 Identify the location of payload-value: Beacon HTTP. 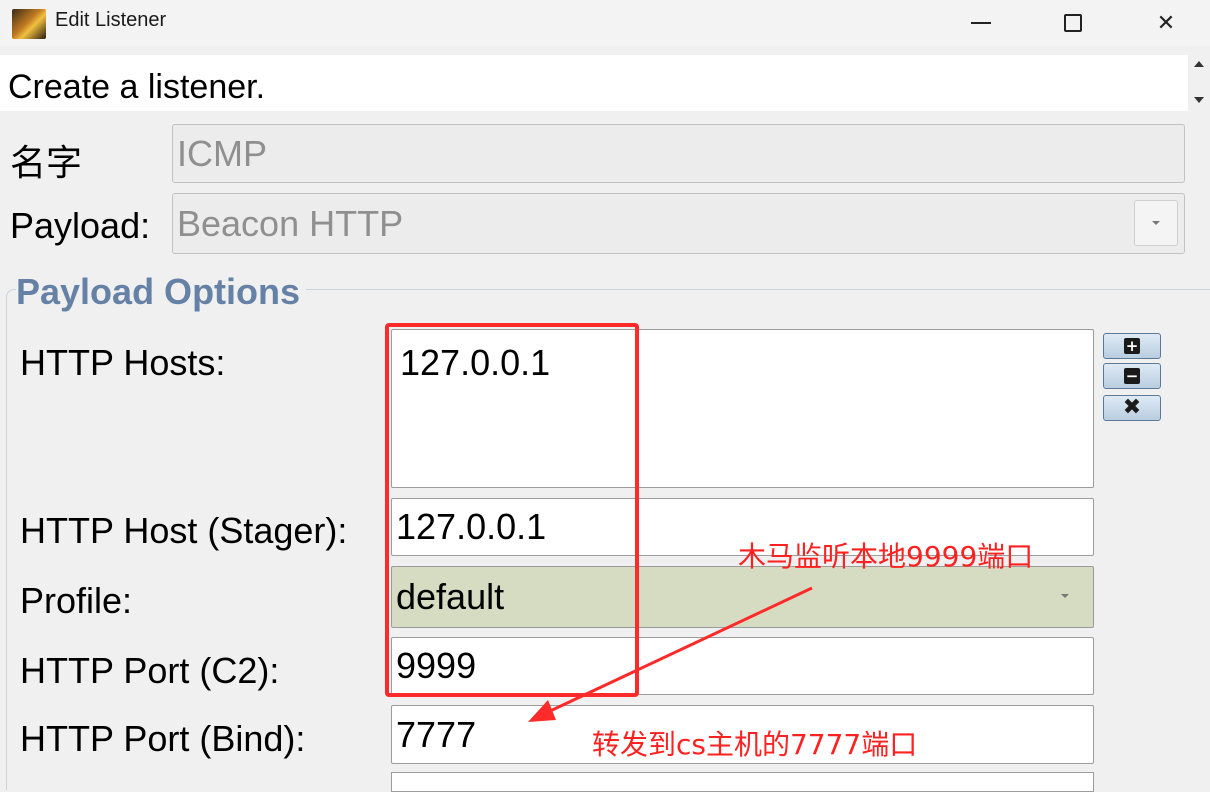
(290, 223).